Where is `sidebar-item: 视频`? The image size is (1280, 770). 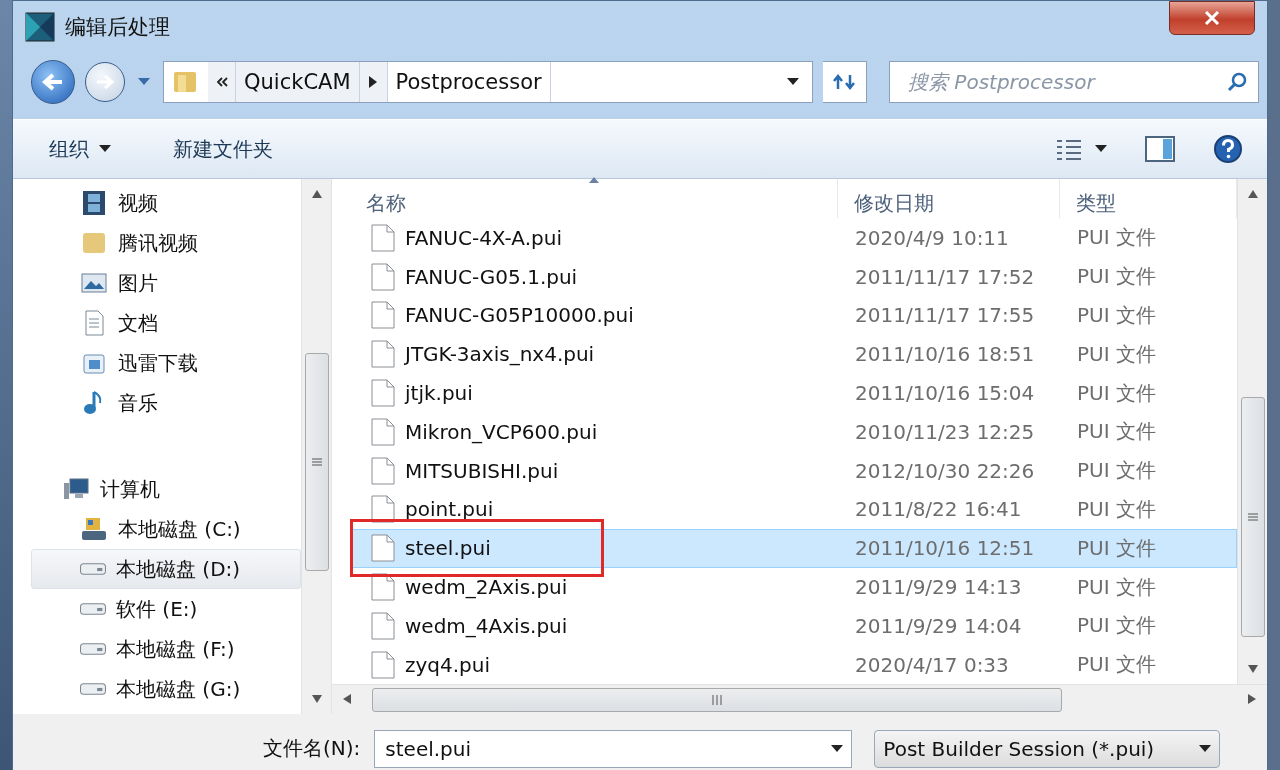
sidebar-item: 视频 is located at coordinates (166, 203).